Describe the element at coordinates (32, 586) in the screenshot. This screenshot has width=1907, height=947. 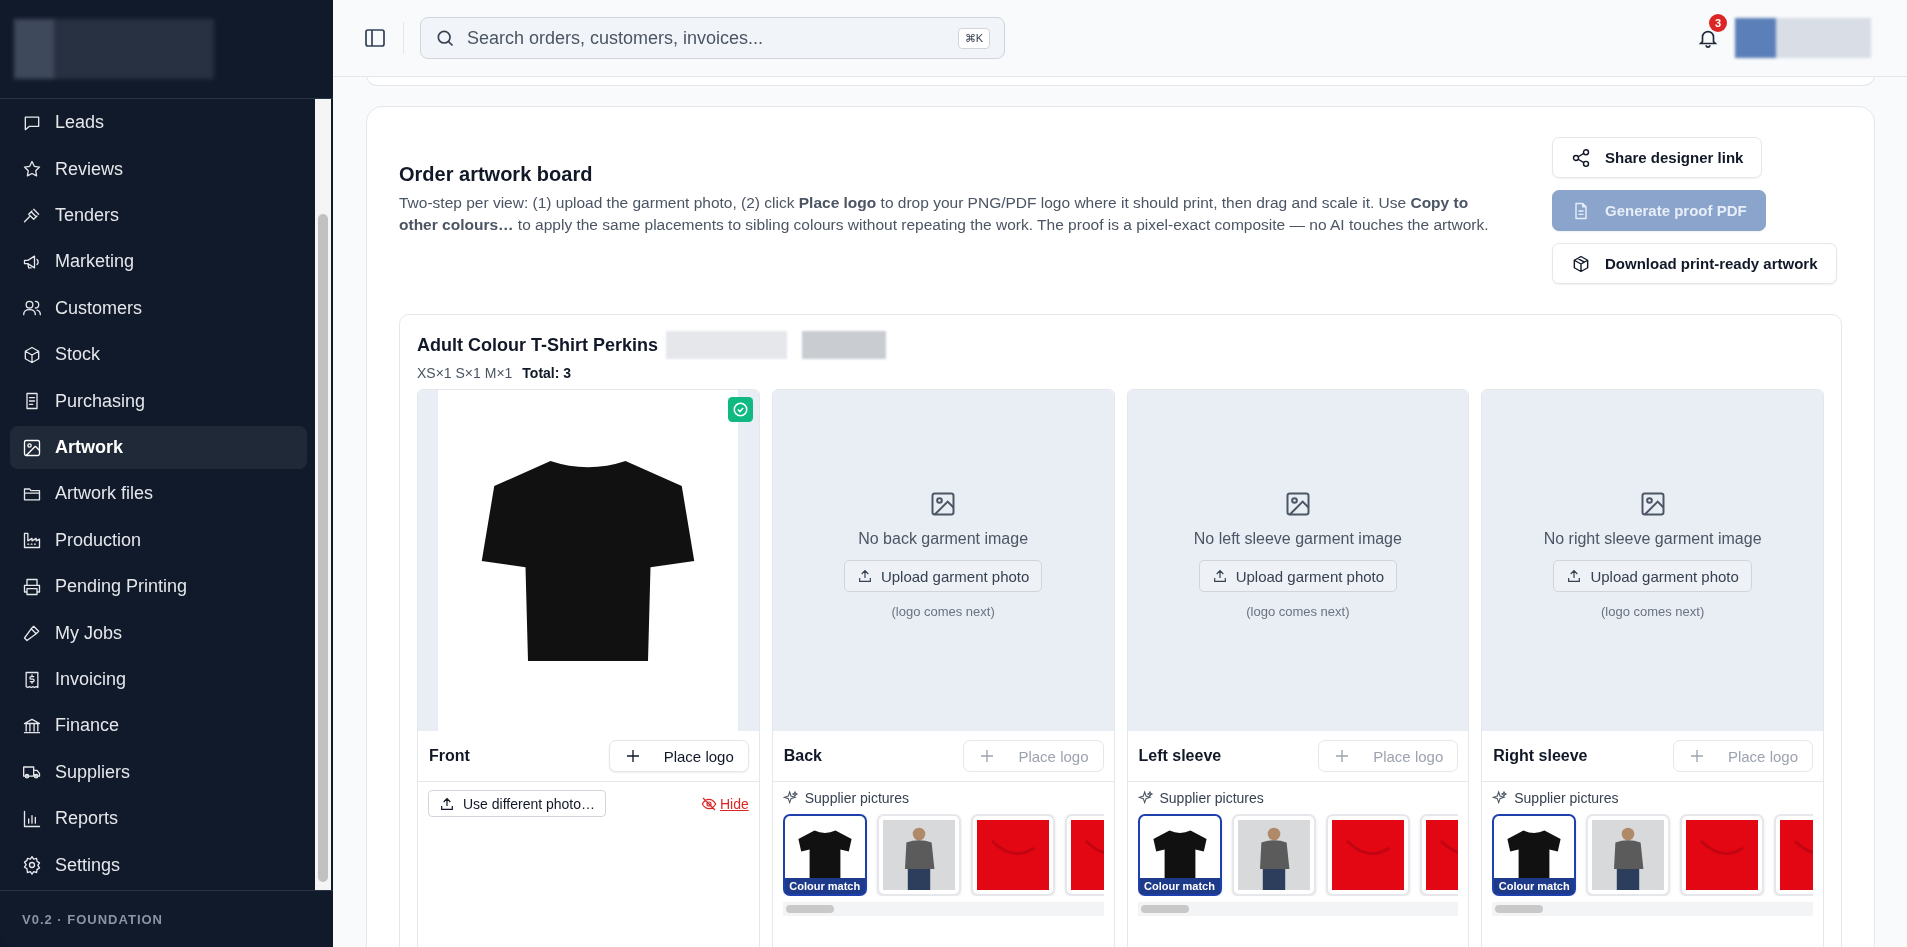
I see `printer-icon` at that location.